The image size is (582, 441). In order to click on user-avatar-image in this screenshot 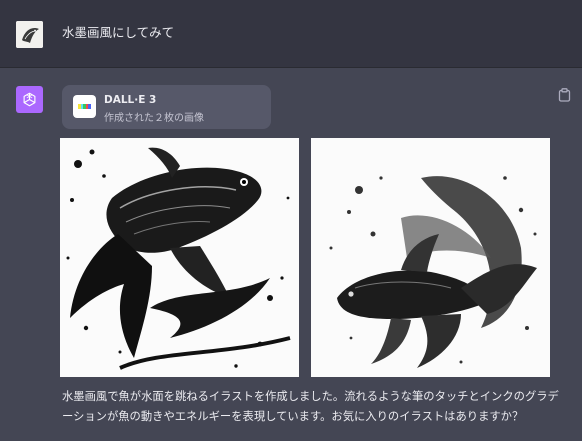, I will do `click(29, 34)`.